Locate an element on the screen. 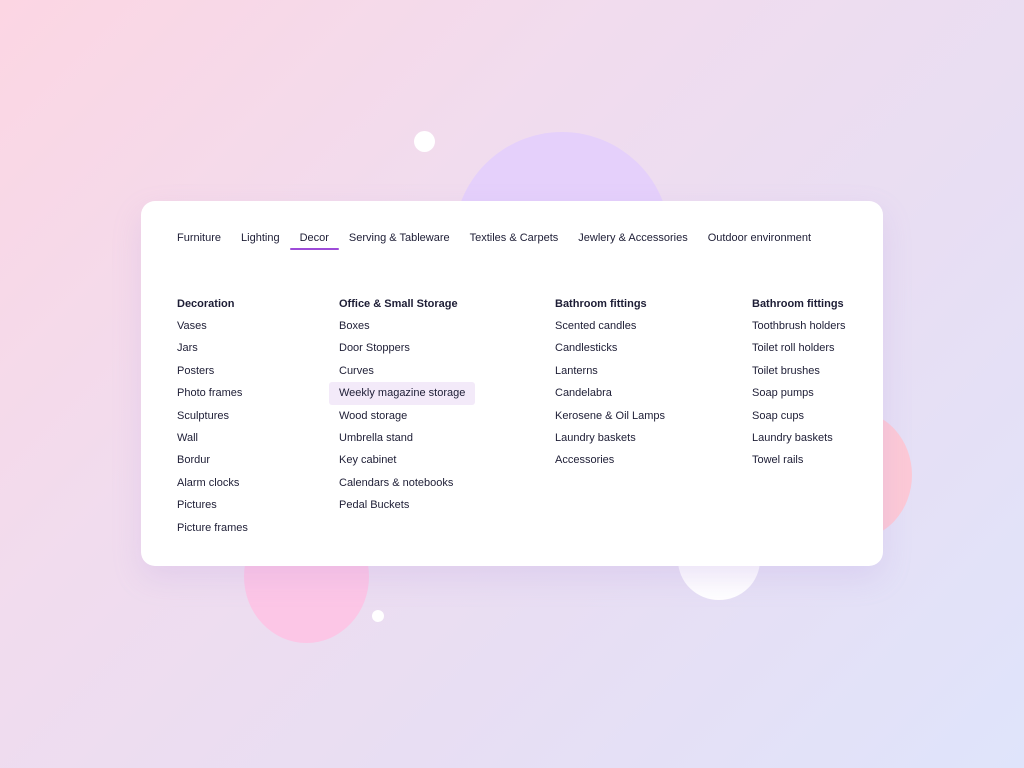 The image size is (1024, 768). menu-link: Towel rails is located at coordinates (799, 464).